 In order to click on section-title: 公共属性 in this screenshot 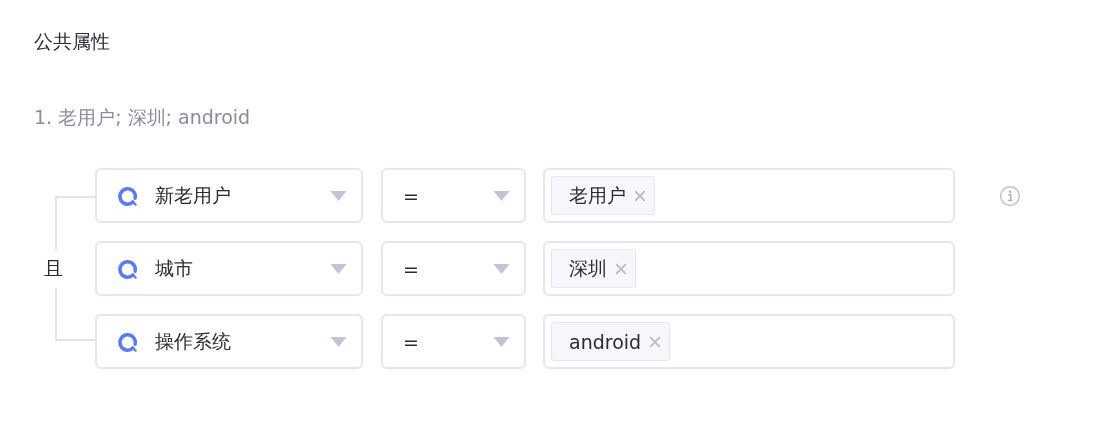, I will do `click(72, 41)`.